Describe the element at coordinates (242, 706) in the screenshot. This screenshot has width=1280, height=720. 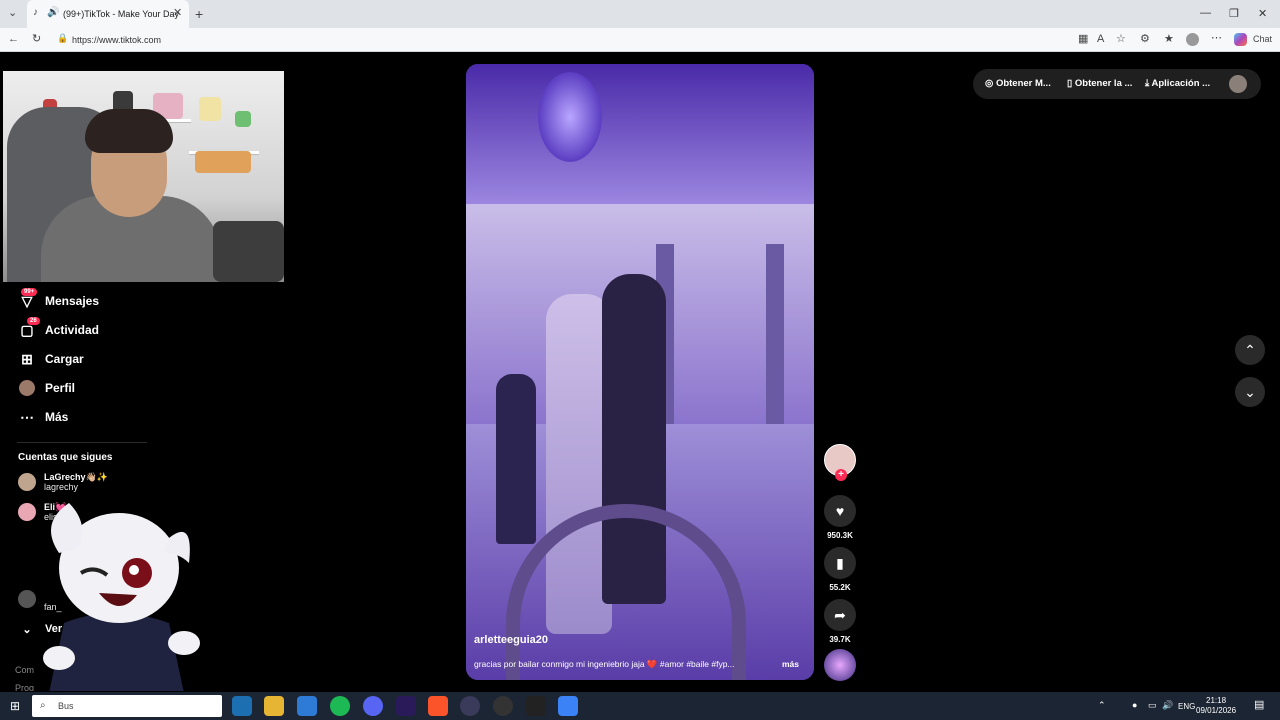
I see `edge-app-icon` at that location.